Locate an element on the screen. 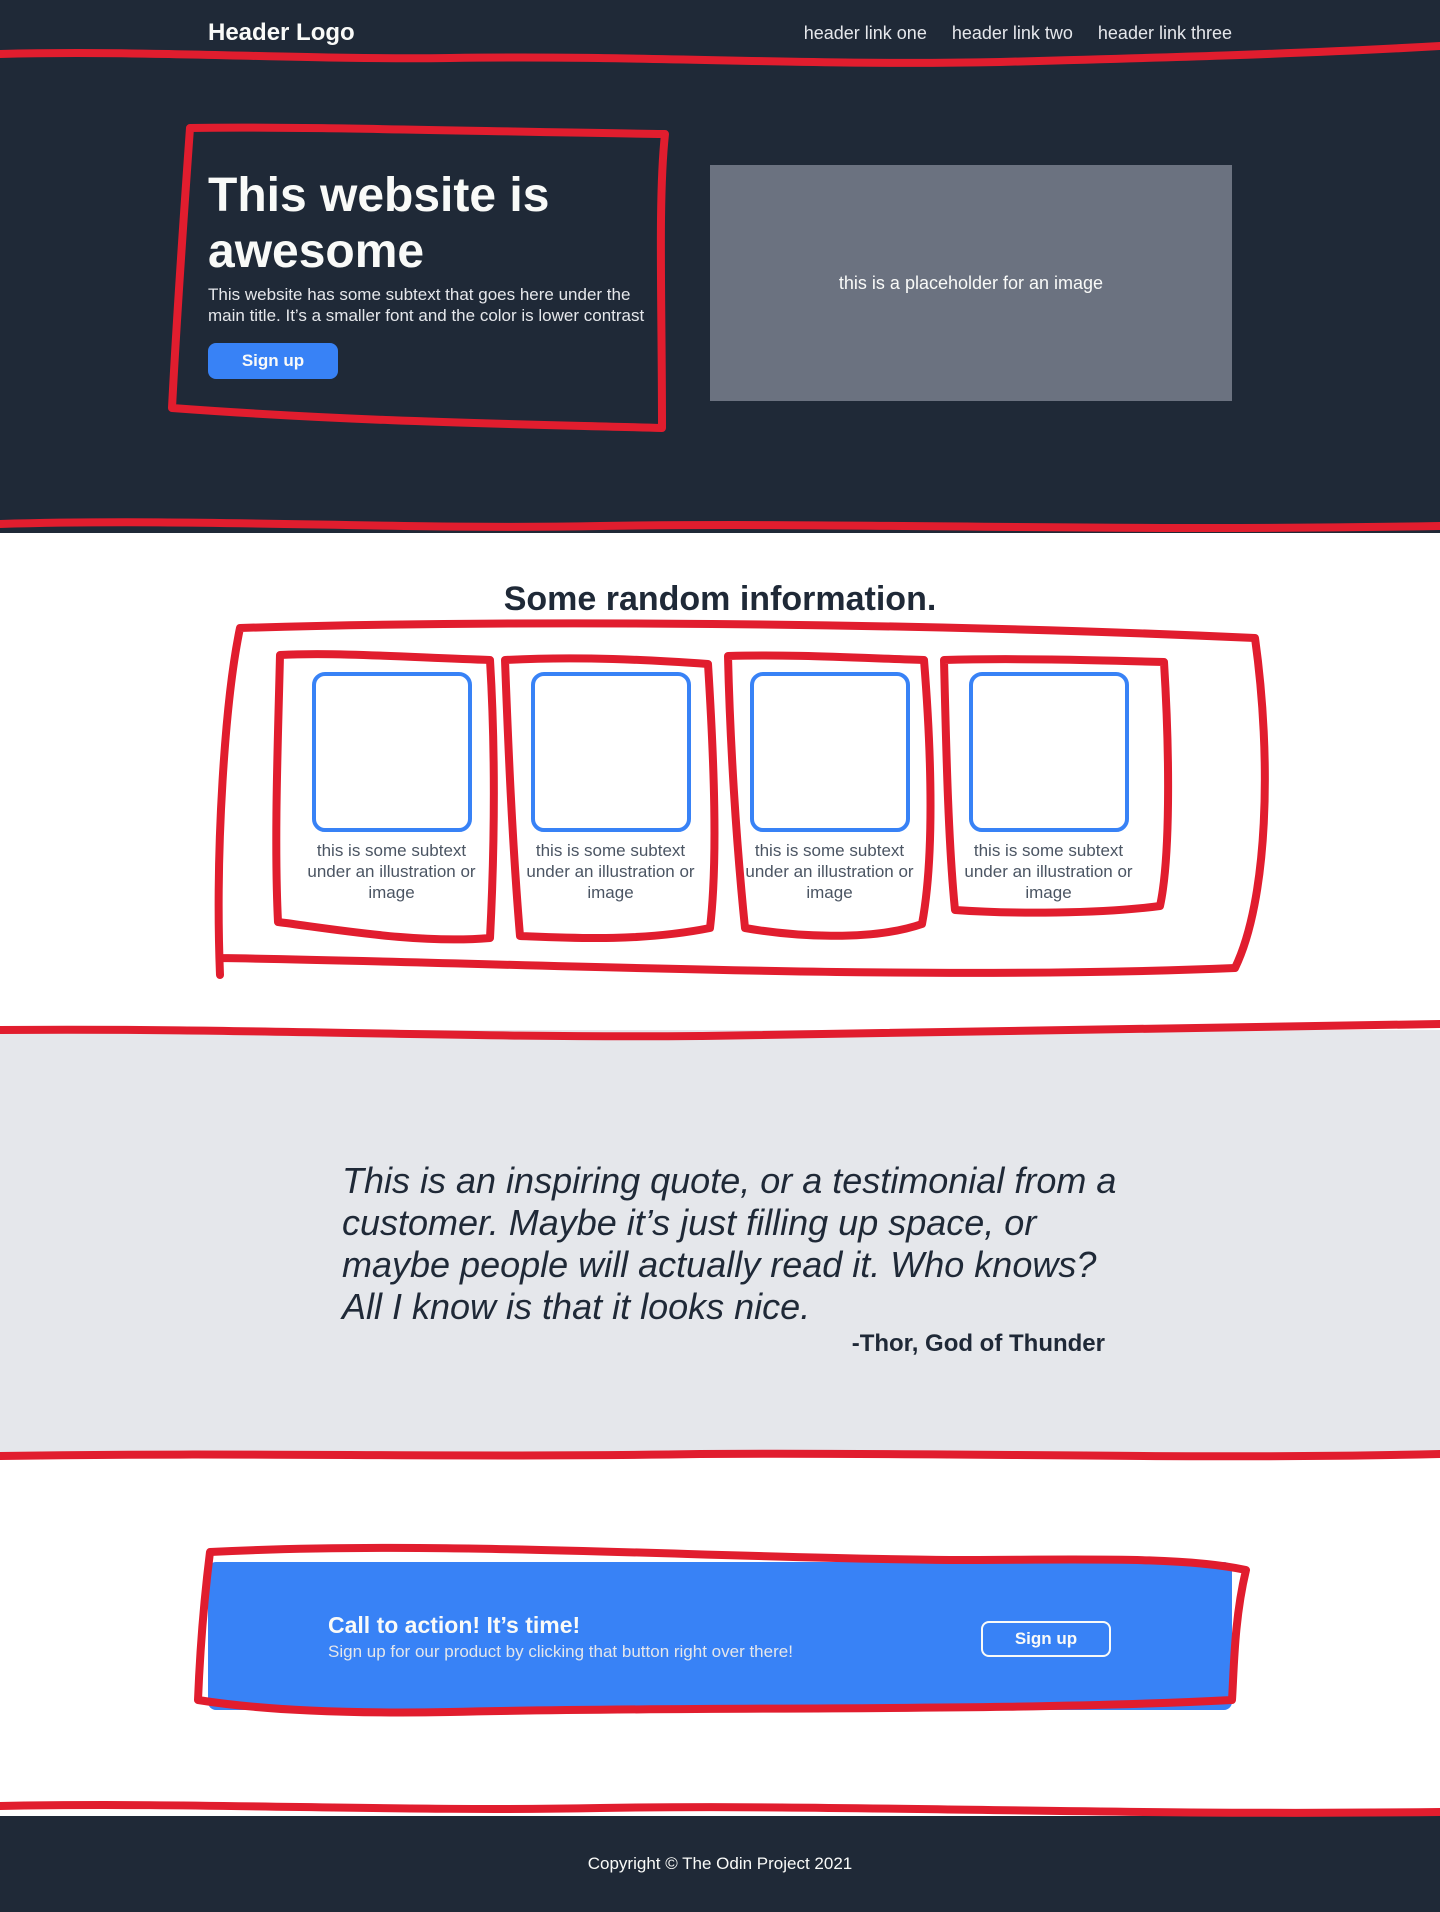 The height and width of the screenshot is (1912, 1440). header-logo: Header Logo is located at coordinates (281, 33).